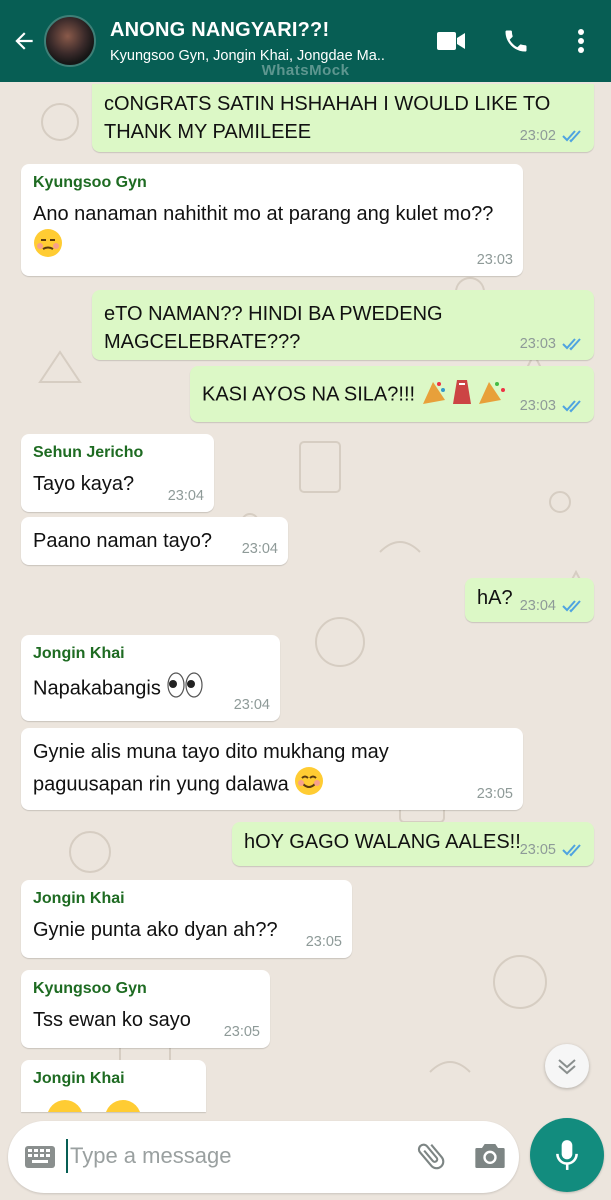 The width and height of the screenshot is (611, 1200). What do you see at coordinates (220, 29) in the screenshot?
I see `chat-title: ANONG NANGYARI??!` at bounding box center [220, 29].